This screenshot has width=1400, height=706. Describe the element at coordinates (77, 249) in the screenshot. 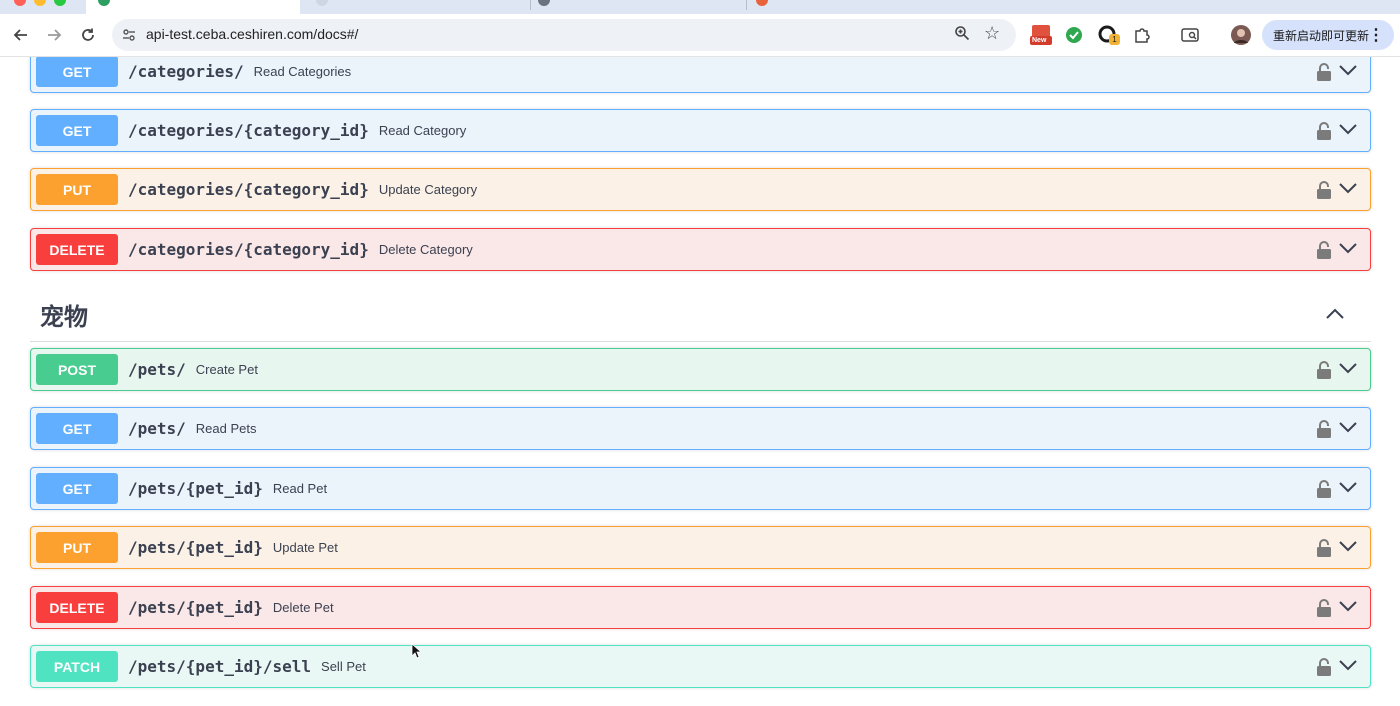

I see `method-badge: DELETE` at that location.